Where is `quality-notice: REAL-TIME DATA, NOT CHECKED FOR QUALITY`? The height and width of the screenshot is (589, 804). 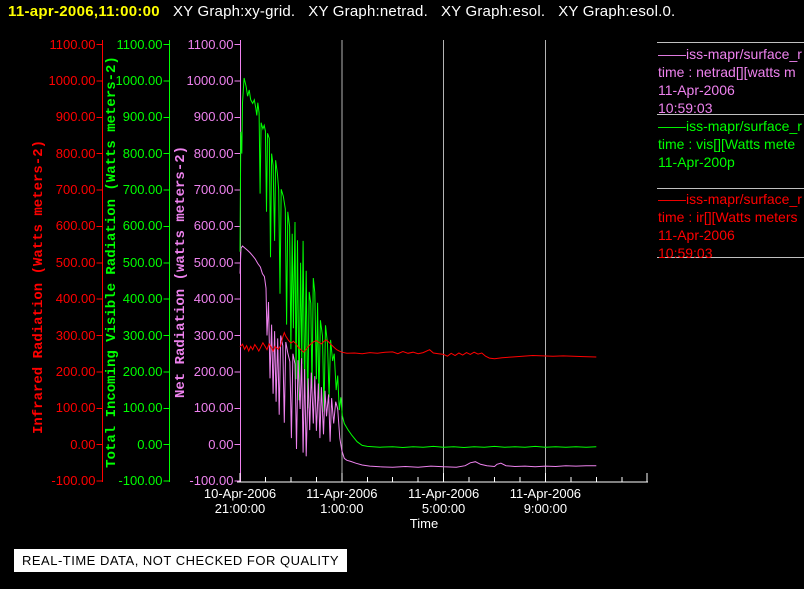
quality-notice: REAL-TIME DATA, NOT CHECKED FOR QUALITY is located at coordinates (181, 560).